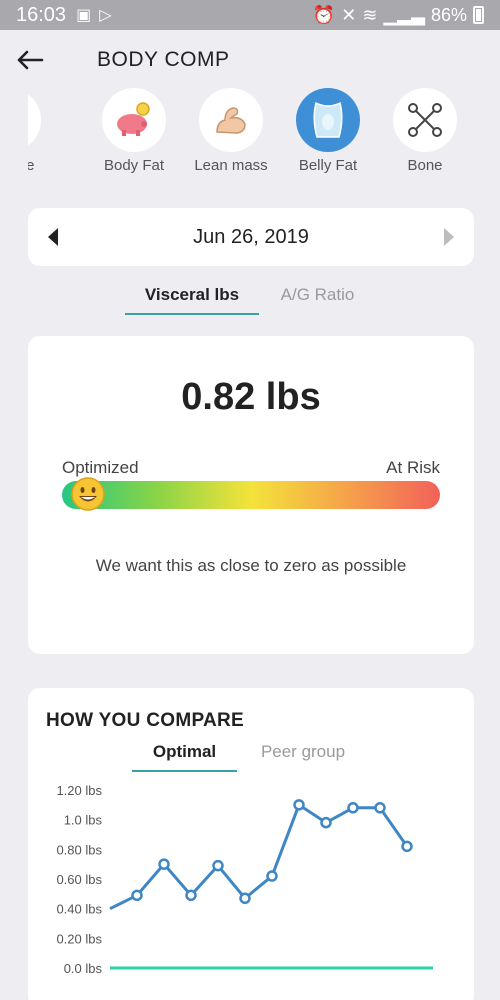 This screenshot has width=500, height=1000. I want to click on battery-level: 86%, so click(448, 14).